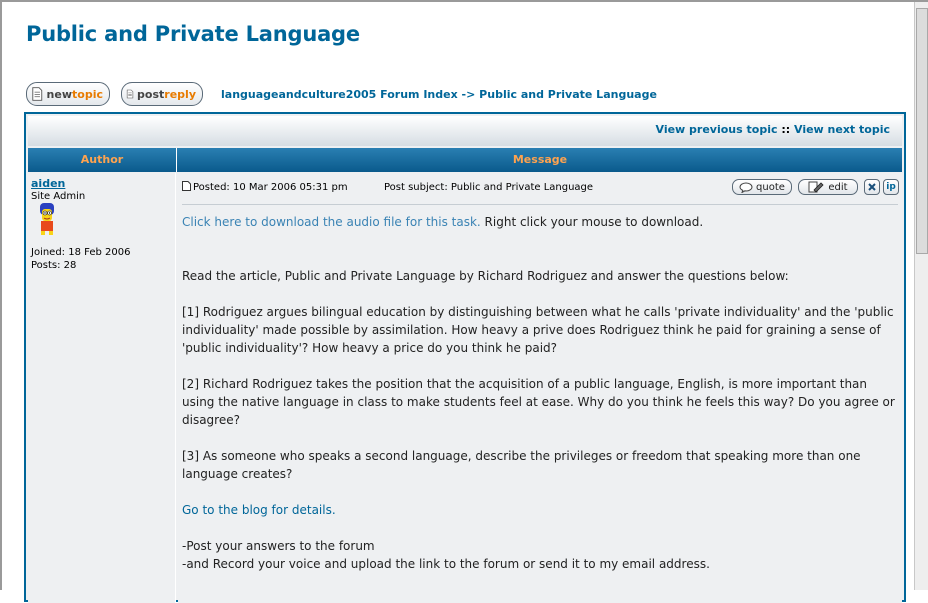 The image size is (928, 603). What do you see at coordinates (592, 222) in the screenshot?
I see `audio-download-hint: Right click your mouse to download.` at bounding box center [592, 222].